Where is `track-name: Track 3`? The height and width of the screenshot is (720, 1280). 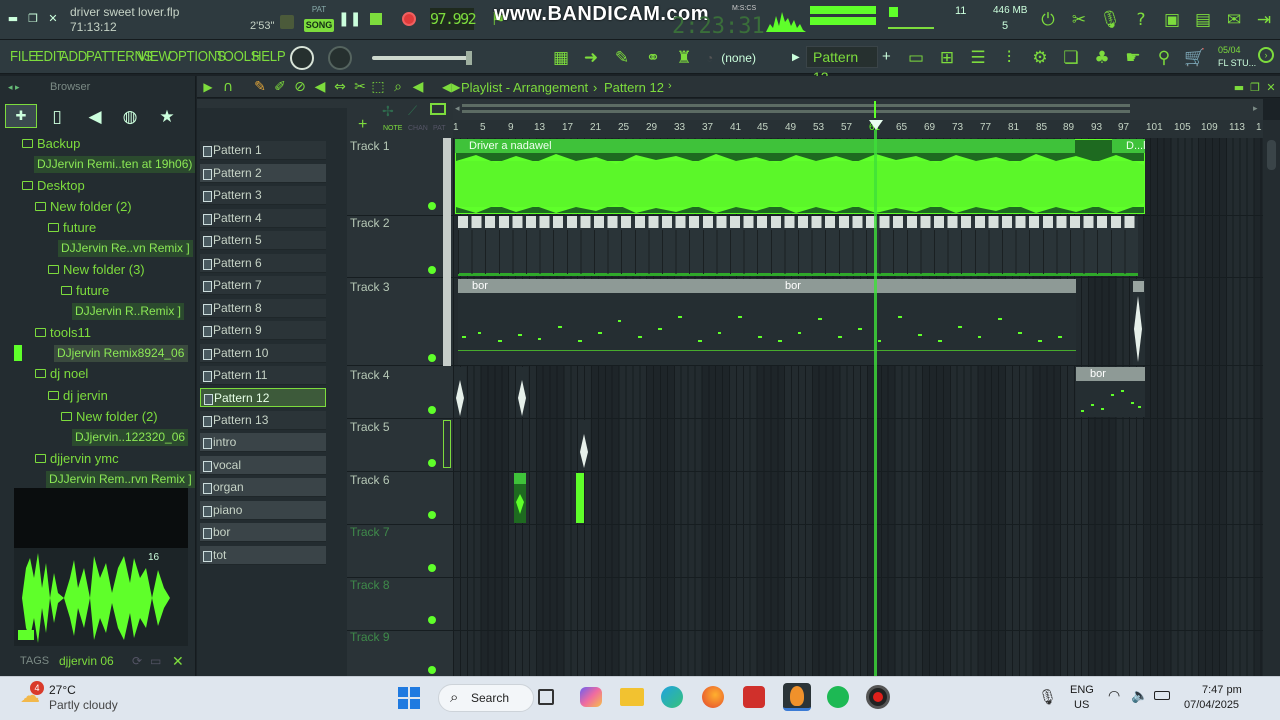 track-name: Track 3 is located at coordinates (370, 287).